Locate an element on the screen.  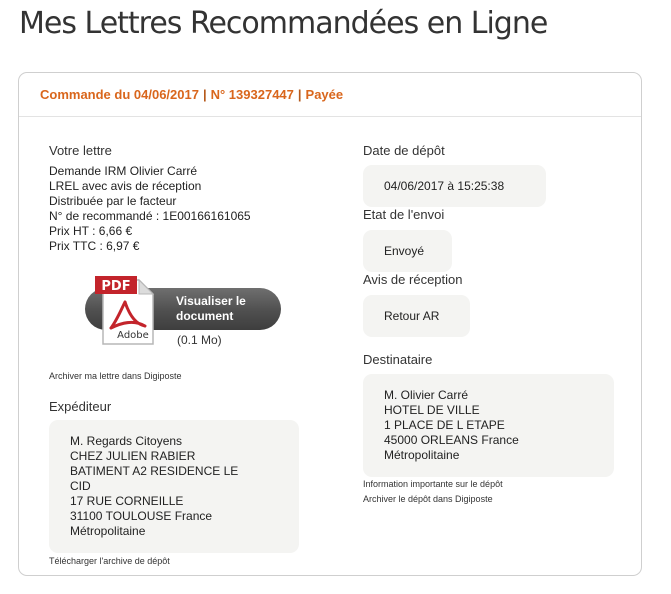
deposit-date-value: 04/06/2017 à 15:25:38 is located at coordinates (444, 185).